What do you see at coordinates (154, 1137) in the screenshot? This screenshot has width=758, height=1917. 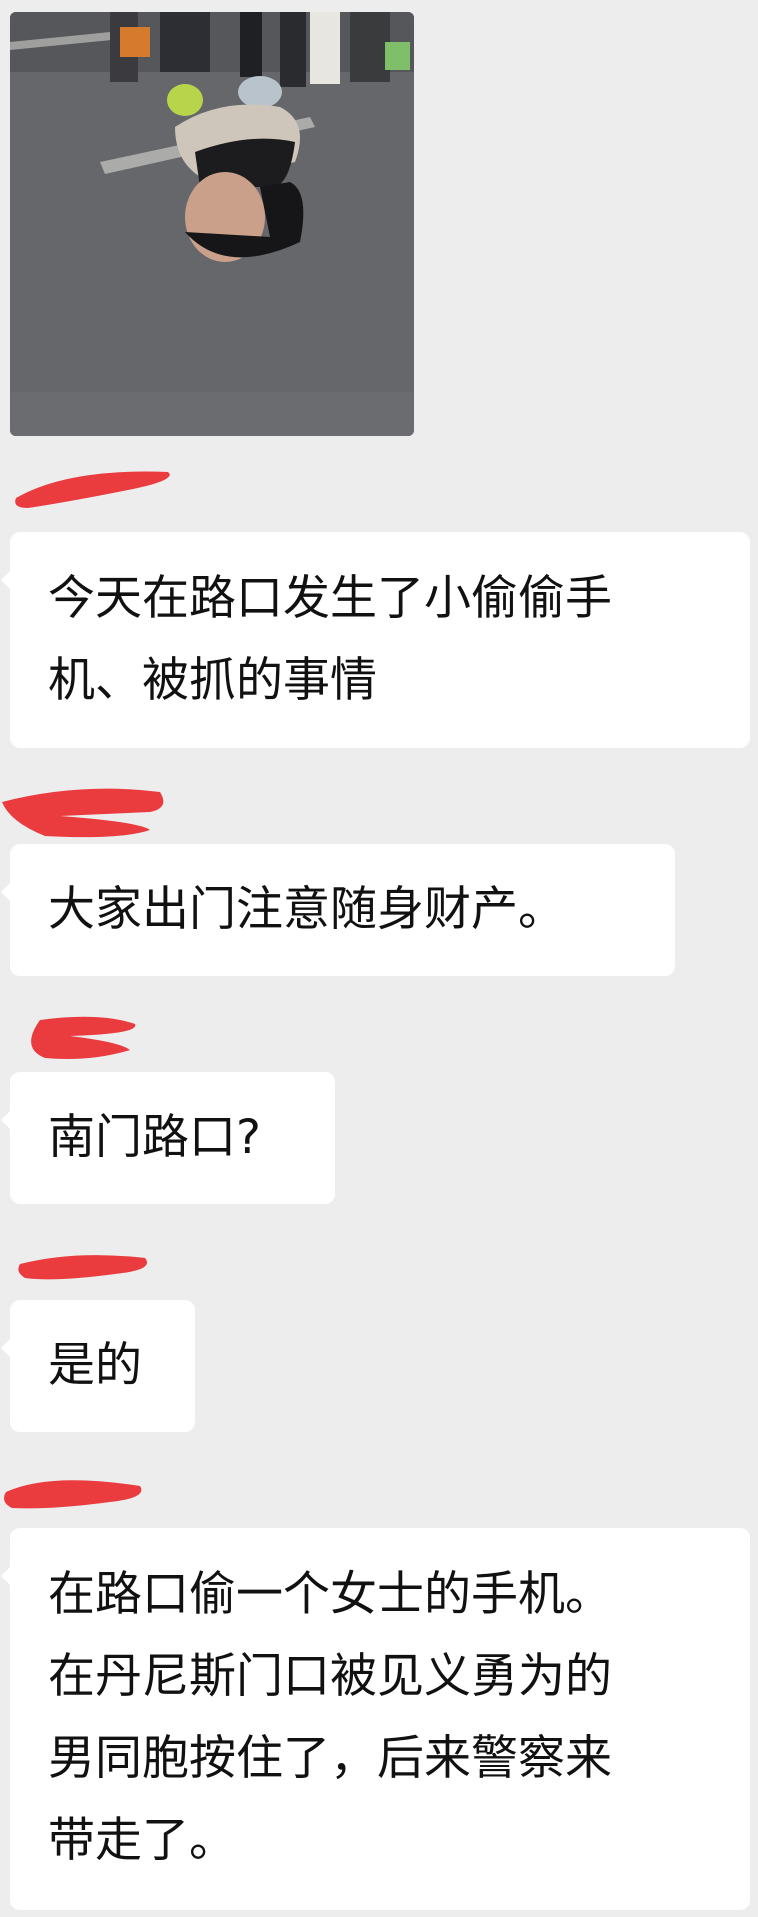 I see `message-text-line: 南门路口?` at bounding box center [154, 1137].